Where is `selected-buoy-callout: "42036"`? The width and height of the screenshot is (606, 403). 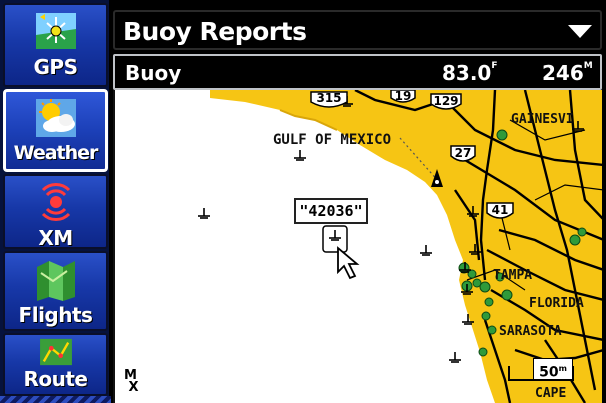 selected-buoy-callout: "42036" is located at coordinates (331, 211).